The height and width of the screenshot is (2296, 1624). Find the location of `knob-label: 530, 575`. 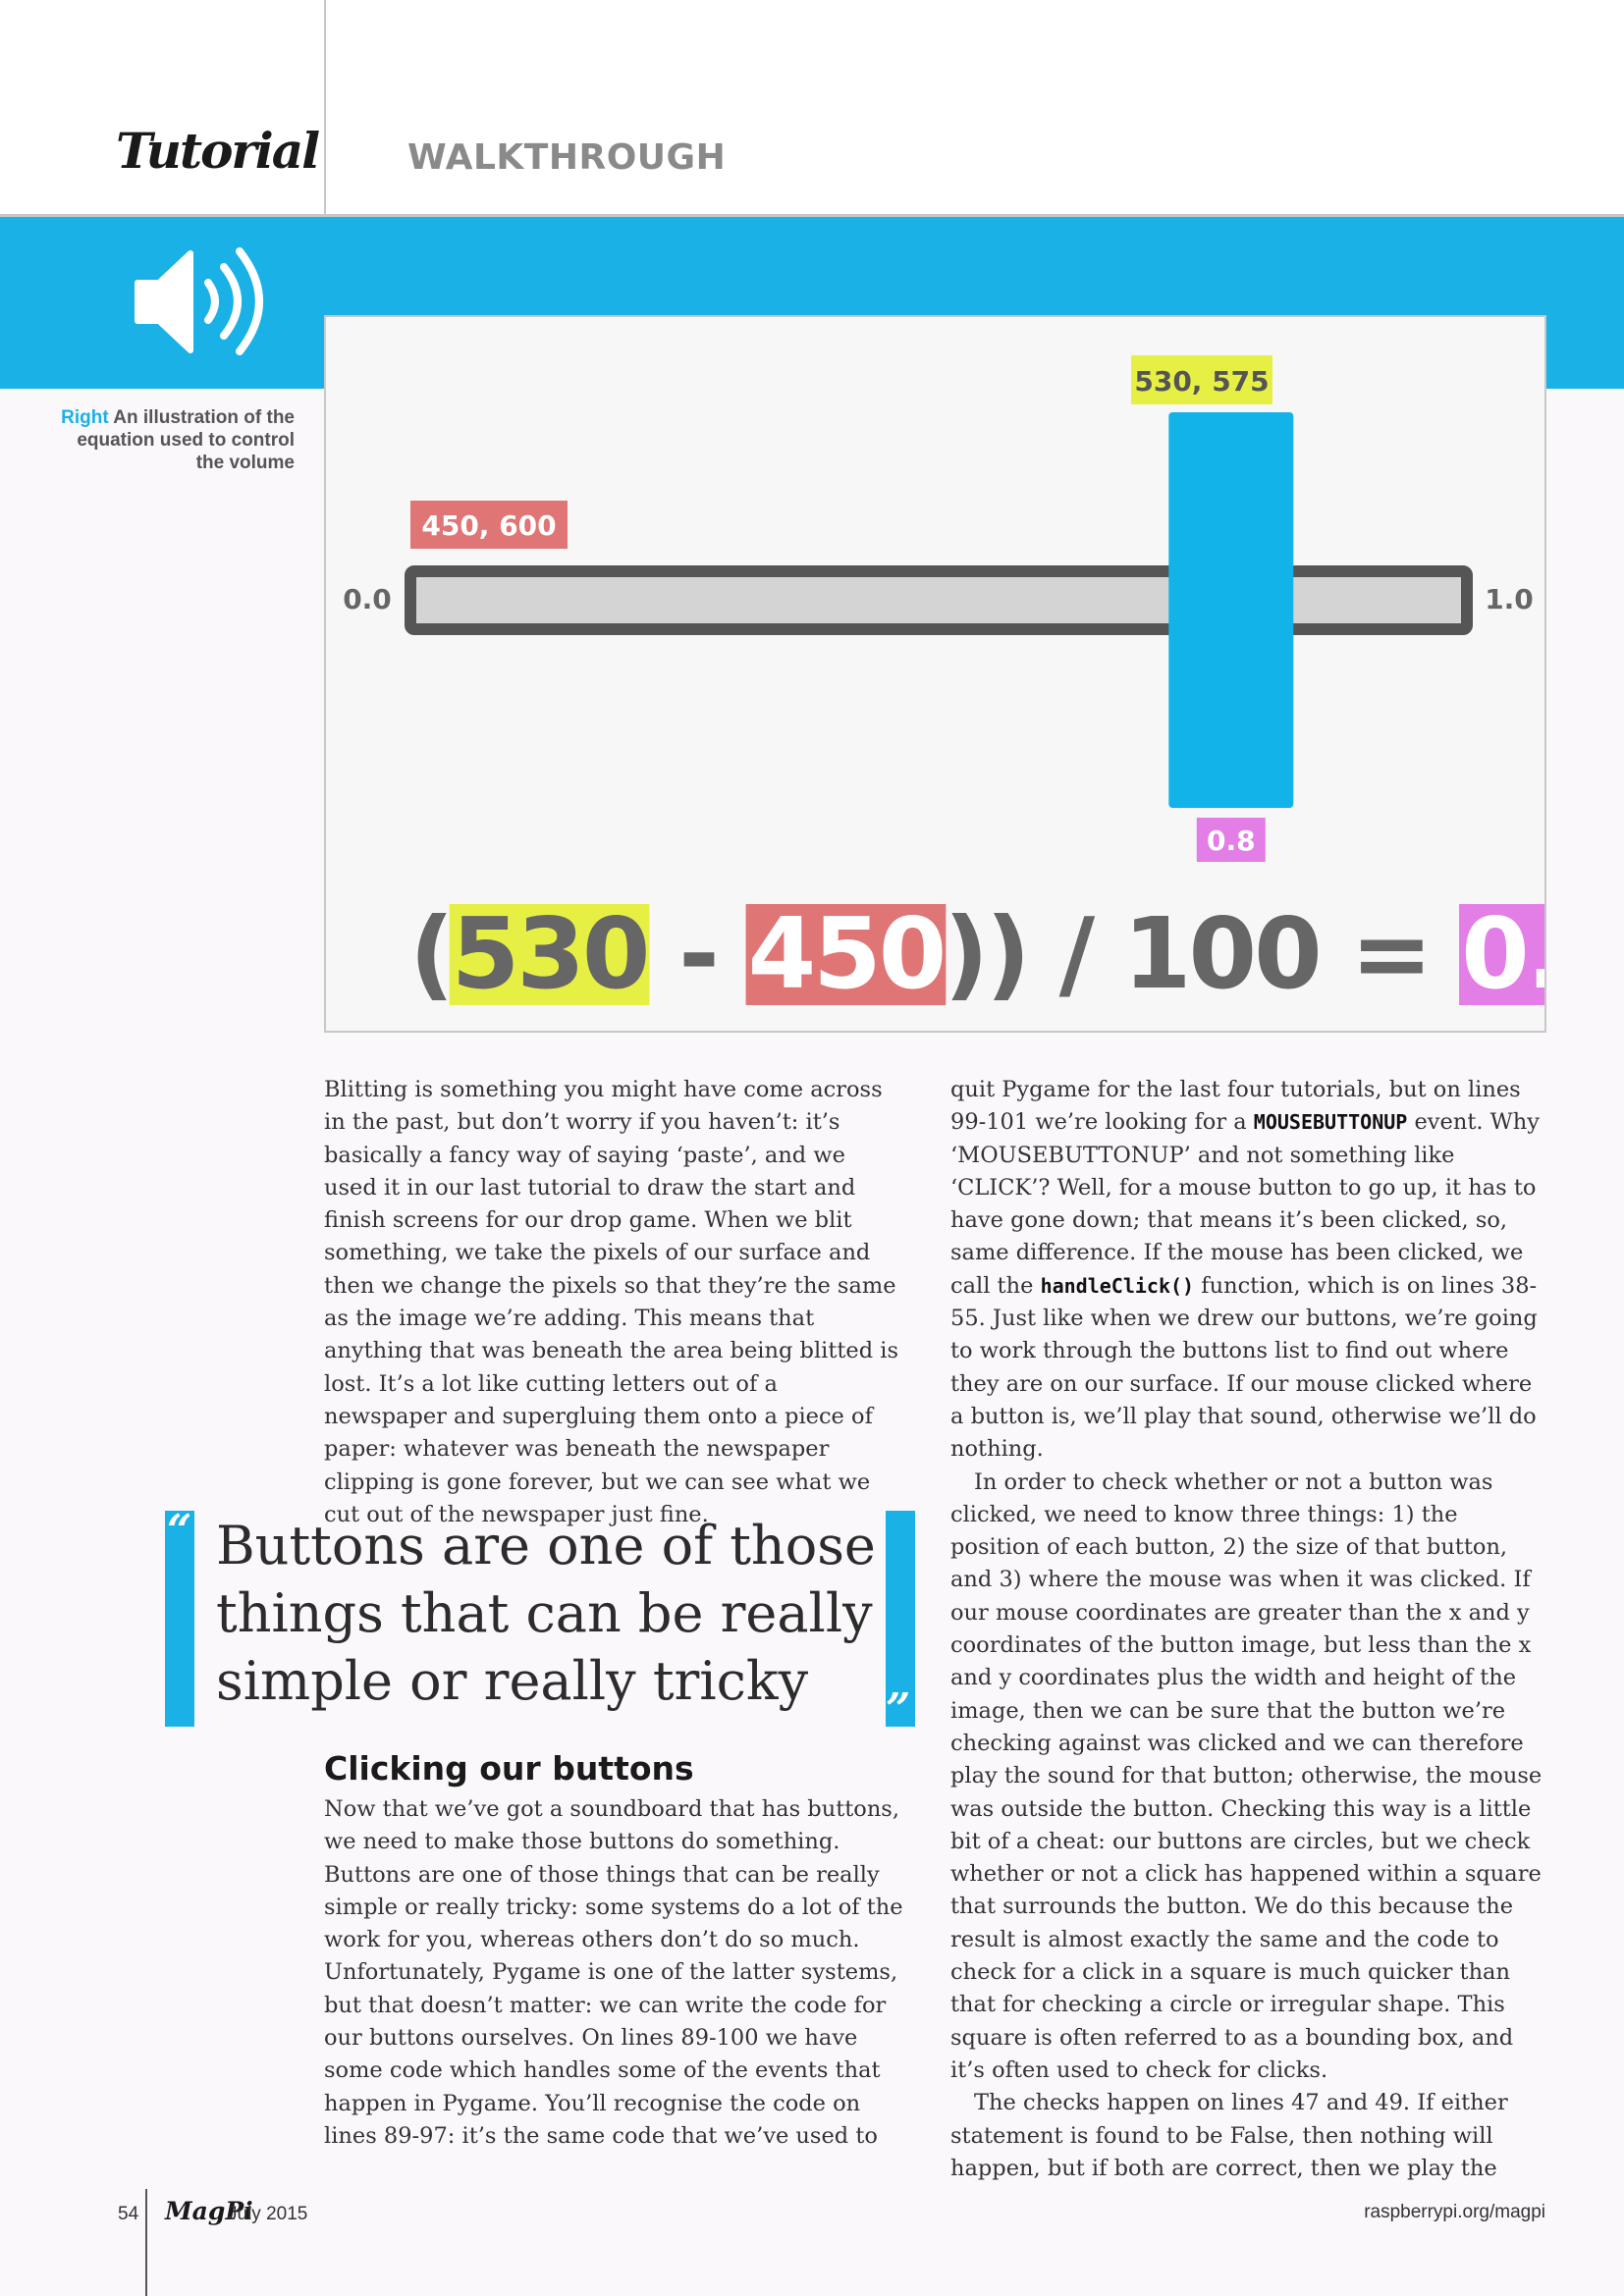

knob-label: 530, 575 is located at coordinates (1201, 381).